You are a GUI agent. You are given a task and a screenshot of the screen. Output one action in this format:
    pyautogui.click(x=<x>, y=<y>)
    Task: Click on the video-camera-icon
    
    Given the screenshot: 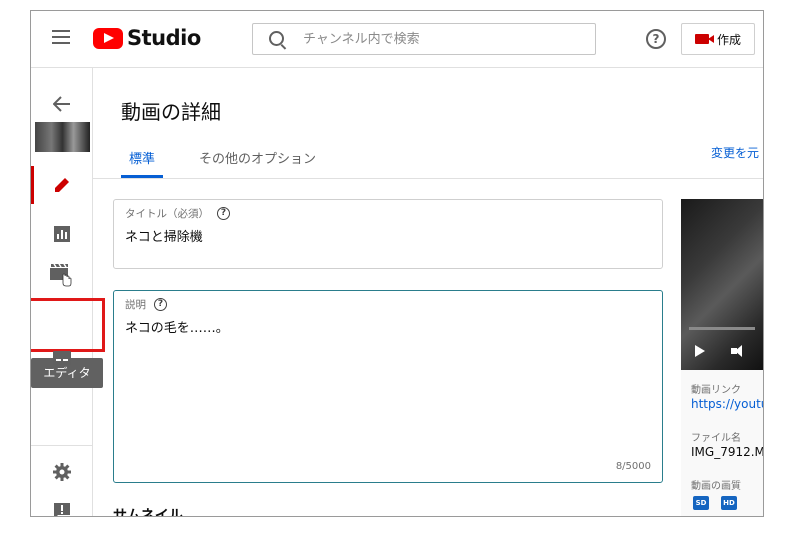 What is the action you would take?
    pyautogui.click(x=704, y=39)
    